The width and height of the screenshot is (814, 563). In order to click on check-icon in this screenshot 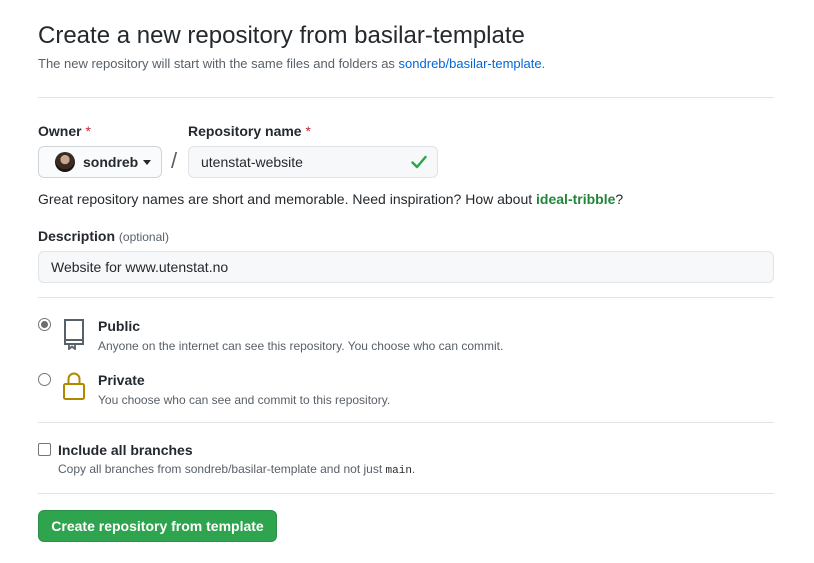, I will do `click(419, 162)`.